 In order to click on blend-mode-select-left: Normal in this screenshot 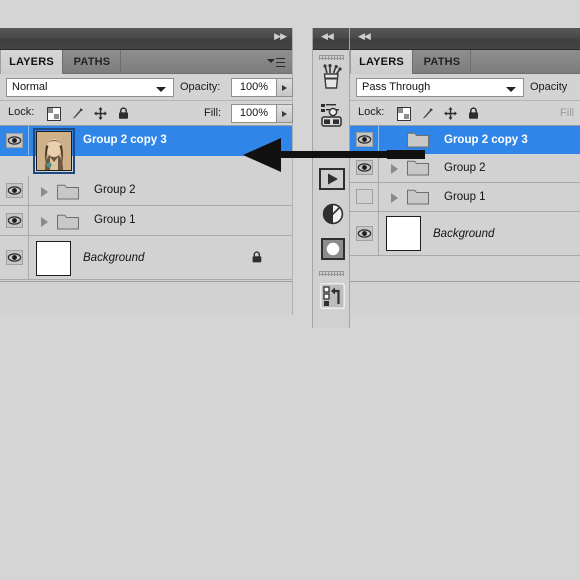, I will do `click(90, 87)`.